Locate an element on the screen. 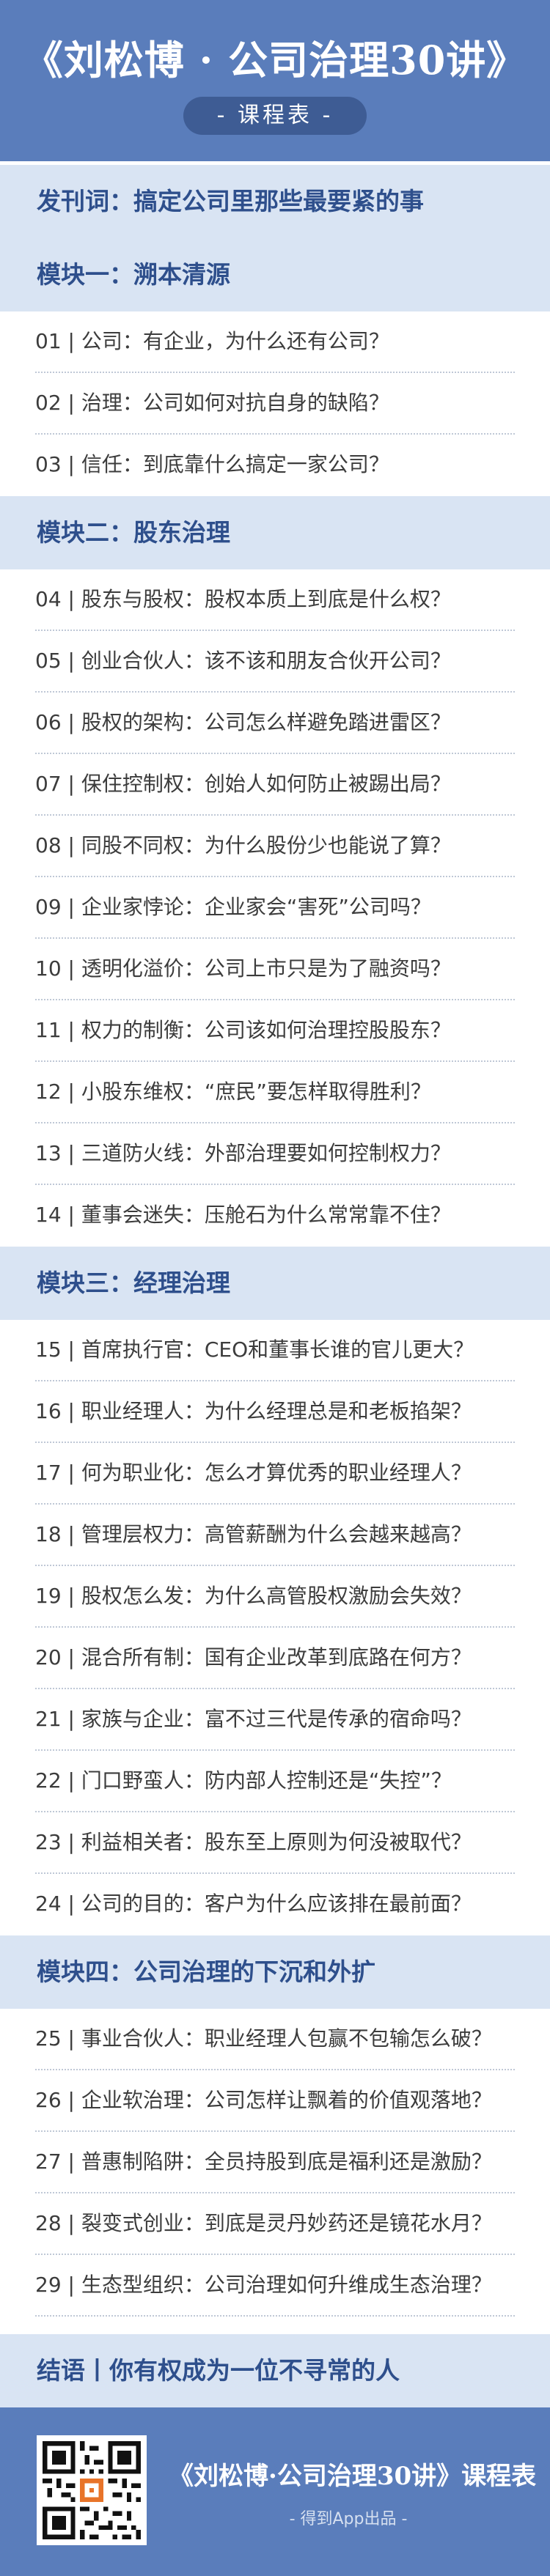  lesson-item: 19 | 股权怎么发：为什么高管股权激励会失效？ is located at coordinates (275, 1596).